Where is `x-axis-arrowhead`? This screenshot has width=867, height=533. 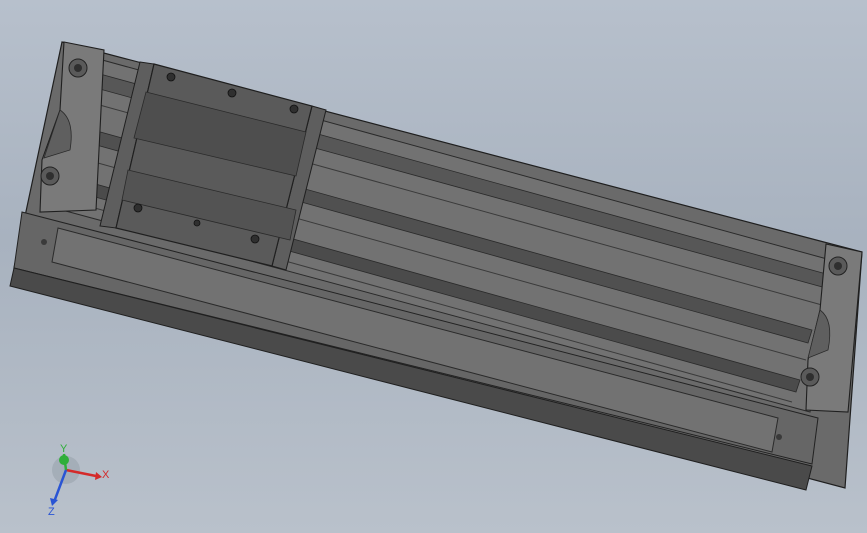
x-axis-arrowhead is located at coordinates (98, 476).